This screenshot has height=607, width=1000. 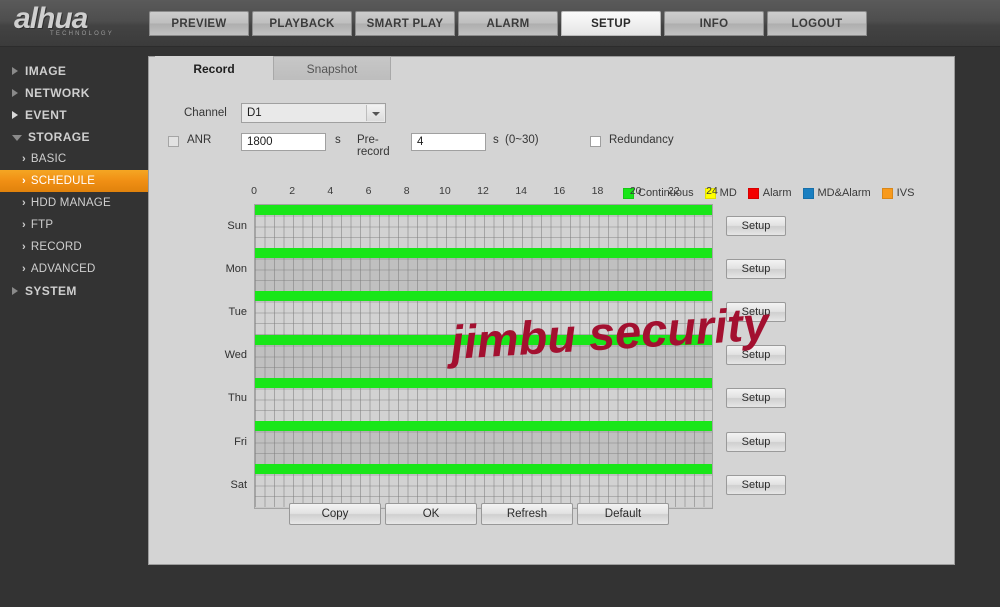 What do you see at coordinates (595, 141) in the screenshot?
I see `redundancy-checkbox` at bounding box center [595, 141].